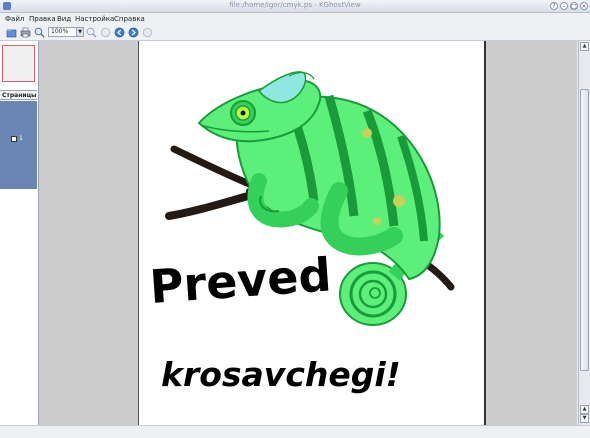 The width and height of the screenshot is (590, 438). What do you see at coordinates (295, 431) in the screenshot?
I see `status-bar` at bounding box center [295, 431].